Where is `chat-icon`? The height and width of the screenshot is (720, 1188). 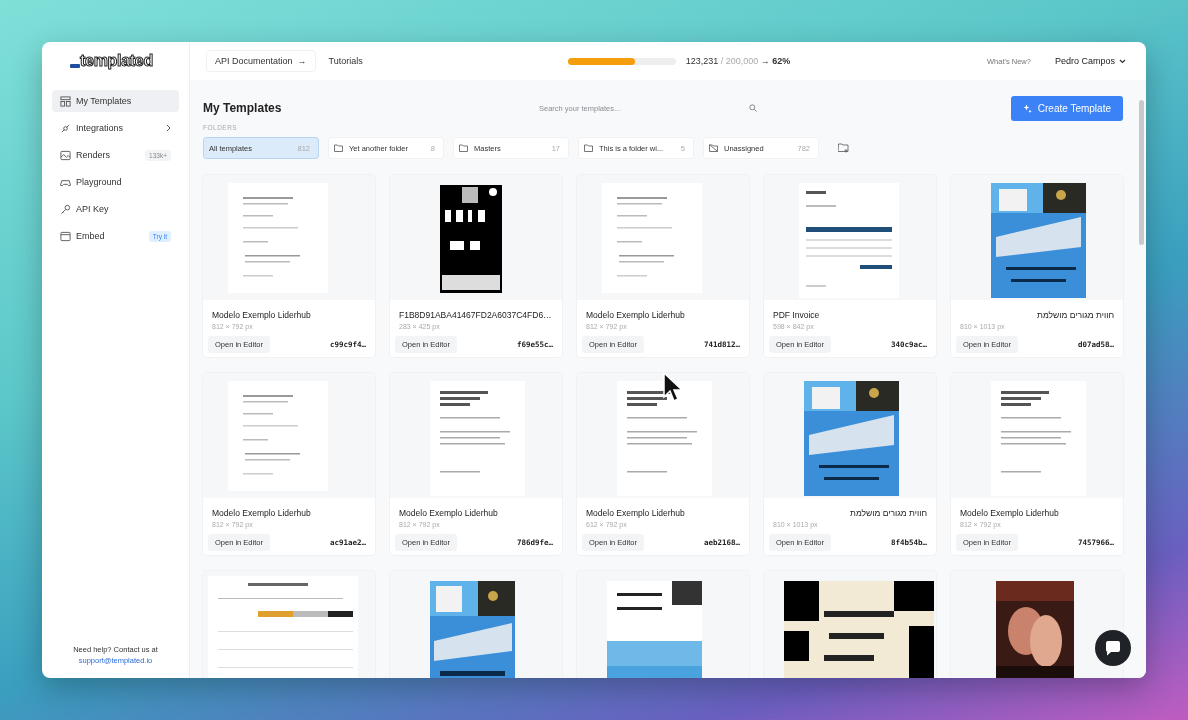 chat-icon is located at coordinates (1113, 648).